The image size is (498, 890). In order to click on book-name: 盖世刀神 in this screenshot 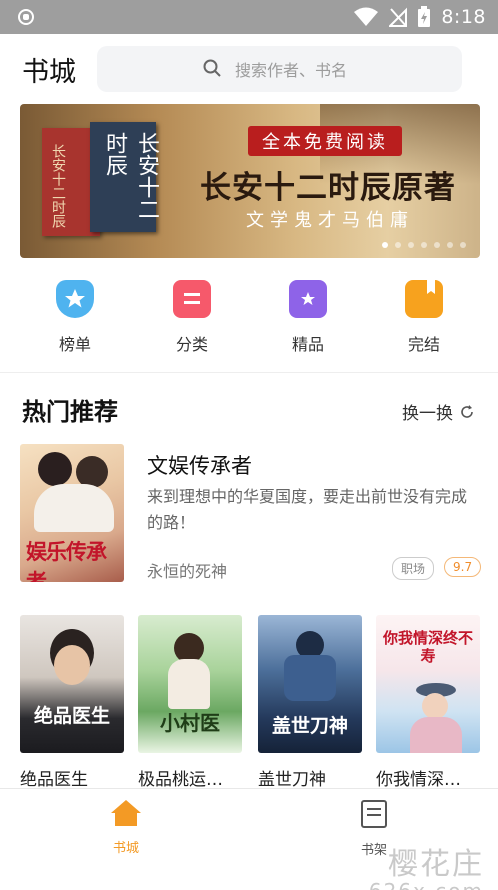, I will do `click(292, 780)`.